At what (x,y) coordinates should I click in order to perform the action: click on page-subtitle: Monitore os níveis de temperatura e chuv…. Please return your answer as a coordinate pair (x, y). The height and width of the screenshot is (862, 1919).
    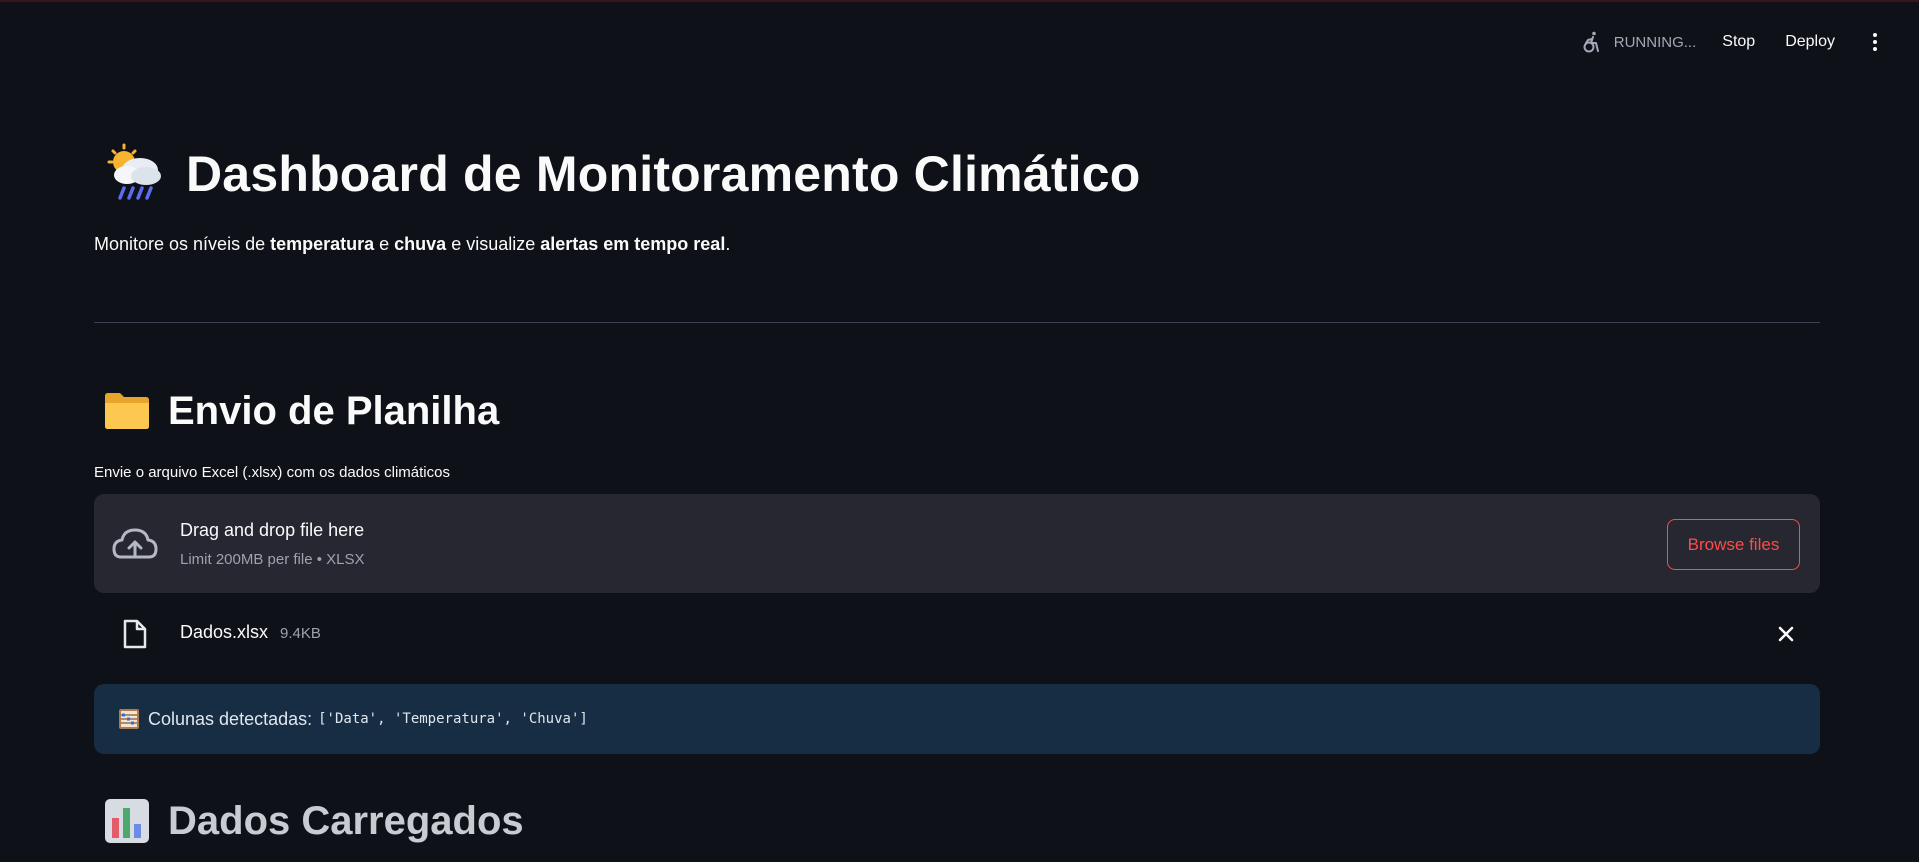
    Looking at the image, I should click on (412, 244).